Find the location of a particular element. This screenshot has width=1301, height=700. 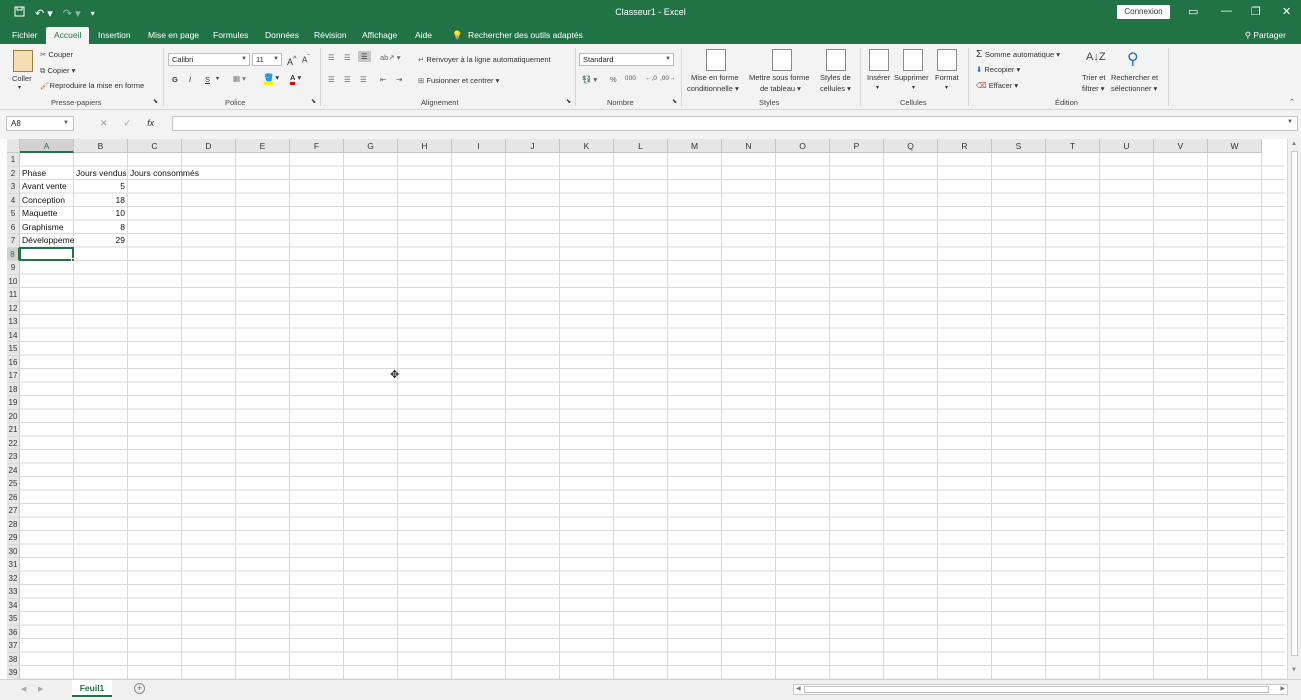

row-header-6: 6 is located at coordinates (13, 227).